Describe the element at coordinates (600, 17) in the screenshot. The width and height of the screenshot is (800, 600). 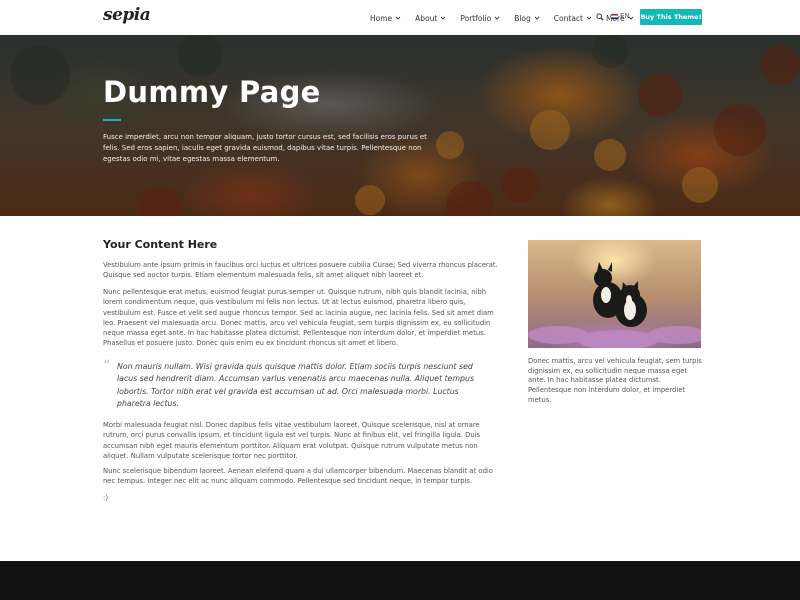
I see `search-icon` at that location.